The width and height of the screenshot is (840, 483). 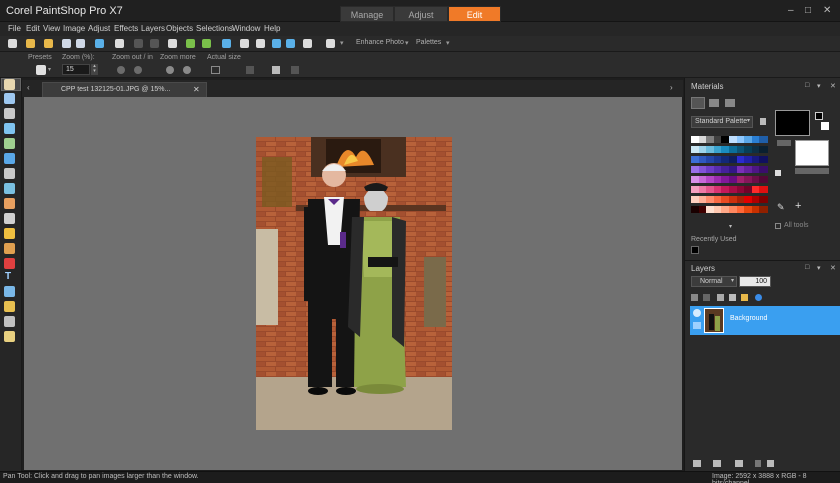 I want to click on share-icon, so click(x=99, y=43).